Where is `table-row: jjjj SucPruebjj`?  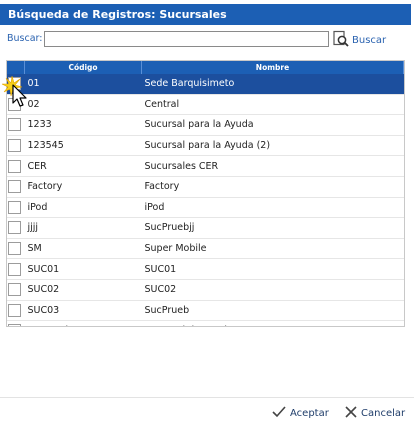 table-row: jjjj SucPruebjj is located at coordinates (205, 228).